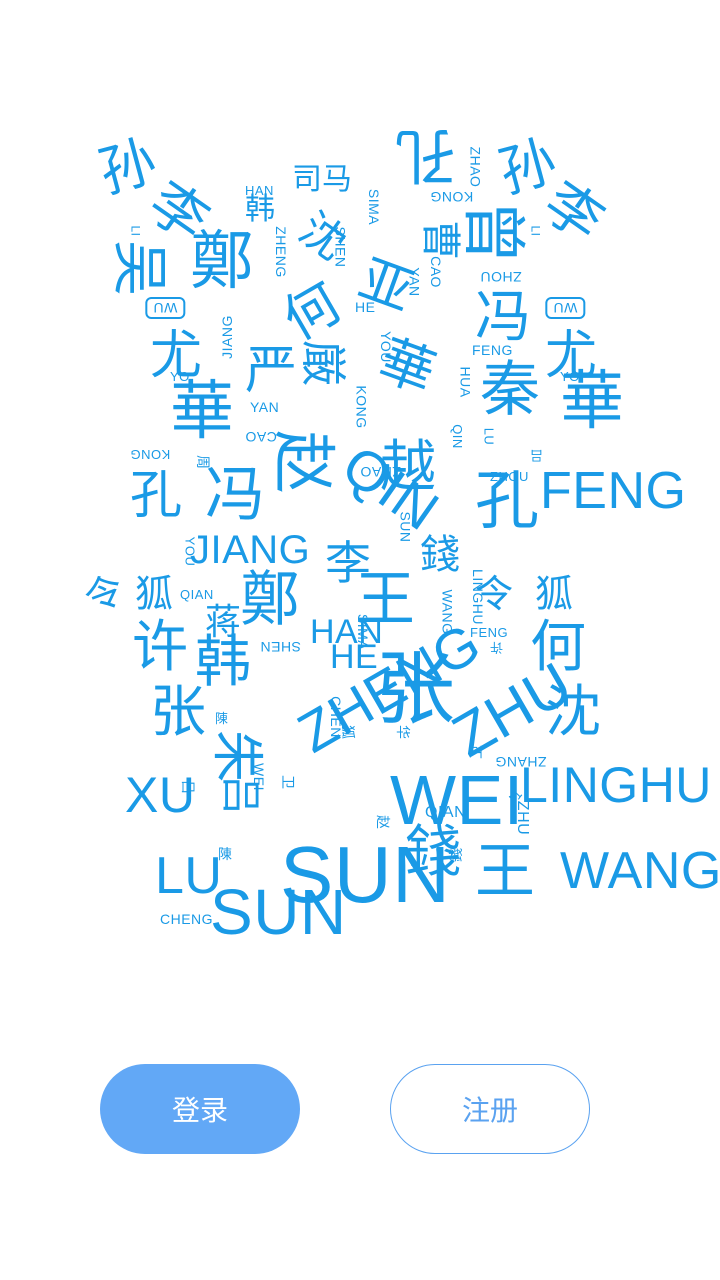 This screenshot has height=1280, width=720. Describe the element at coordinates (311, 311) in the screenshot. I see `cloud-word-hanzi: 何` at that location.